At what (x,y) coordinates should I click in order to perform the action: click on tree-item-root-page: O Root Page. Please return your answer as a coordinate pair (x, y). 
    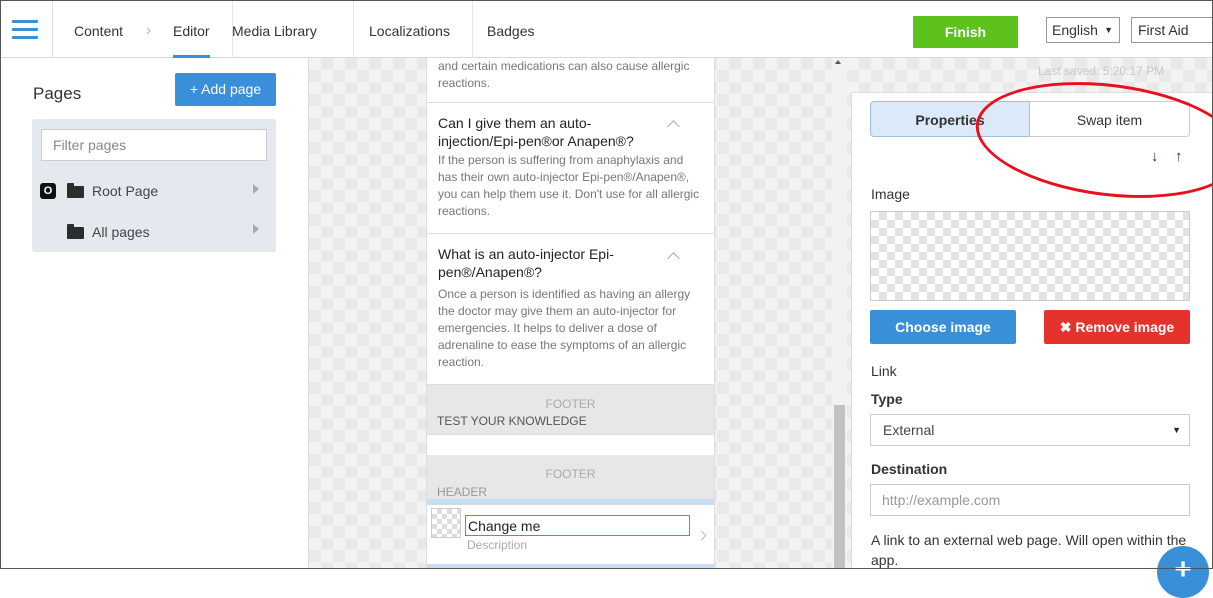
    Looking at the image, I should click on (152, 191).